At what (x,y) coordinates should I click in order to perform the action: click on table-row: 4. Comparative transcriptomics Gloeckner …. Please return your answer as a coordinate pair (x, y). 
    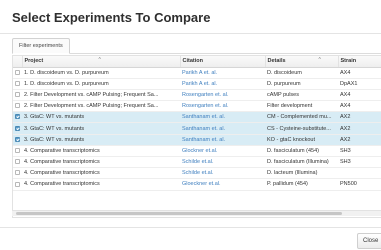
    Looking at the image, I should click on (197, 184).